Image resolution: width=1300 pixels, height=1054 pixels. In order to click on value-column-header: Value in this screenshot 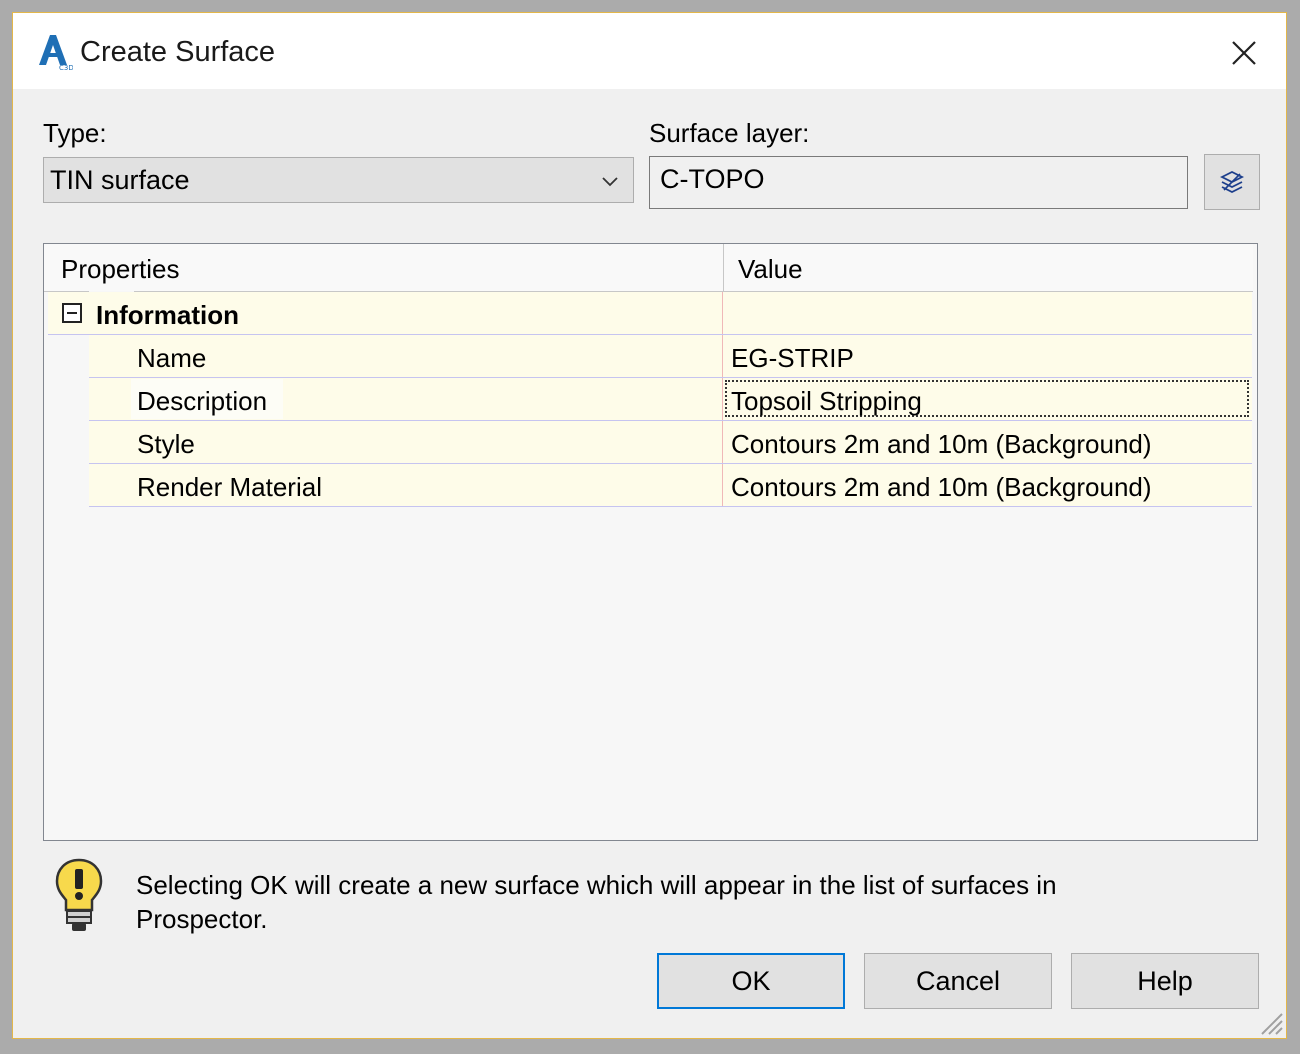, I will do `click(770, 269)`.